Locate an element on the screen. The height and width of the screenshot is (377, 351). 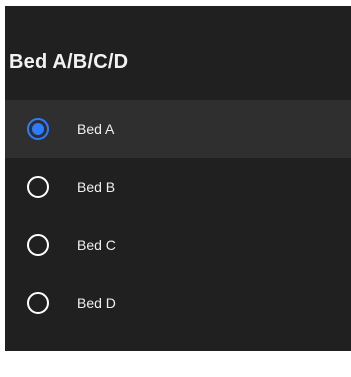
radio-selected-icon is located at coordinates (38, 129).